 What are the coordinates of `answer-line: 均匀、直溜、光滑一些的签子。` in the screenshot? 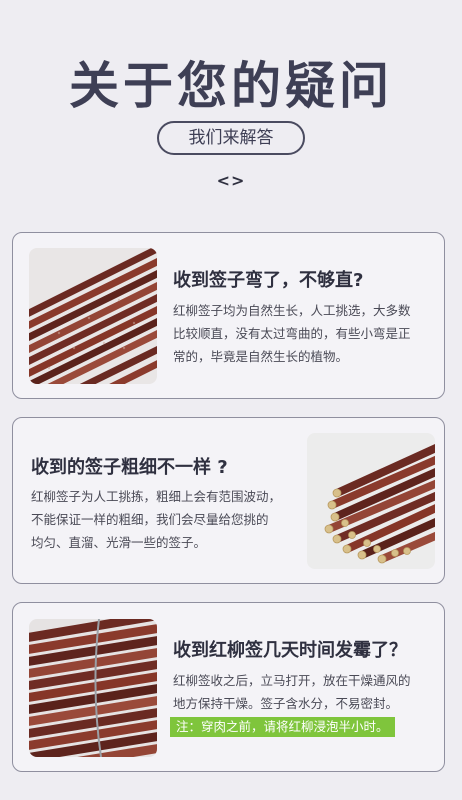 It's located at (119, 542).